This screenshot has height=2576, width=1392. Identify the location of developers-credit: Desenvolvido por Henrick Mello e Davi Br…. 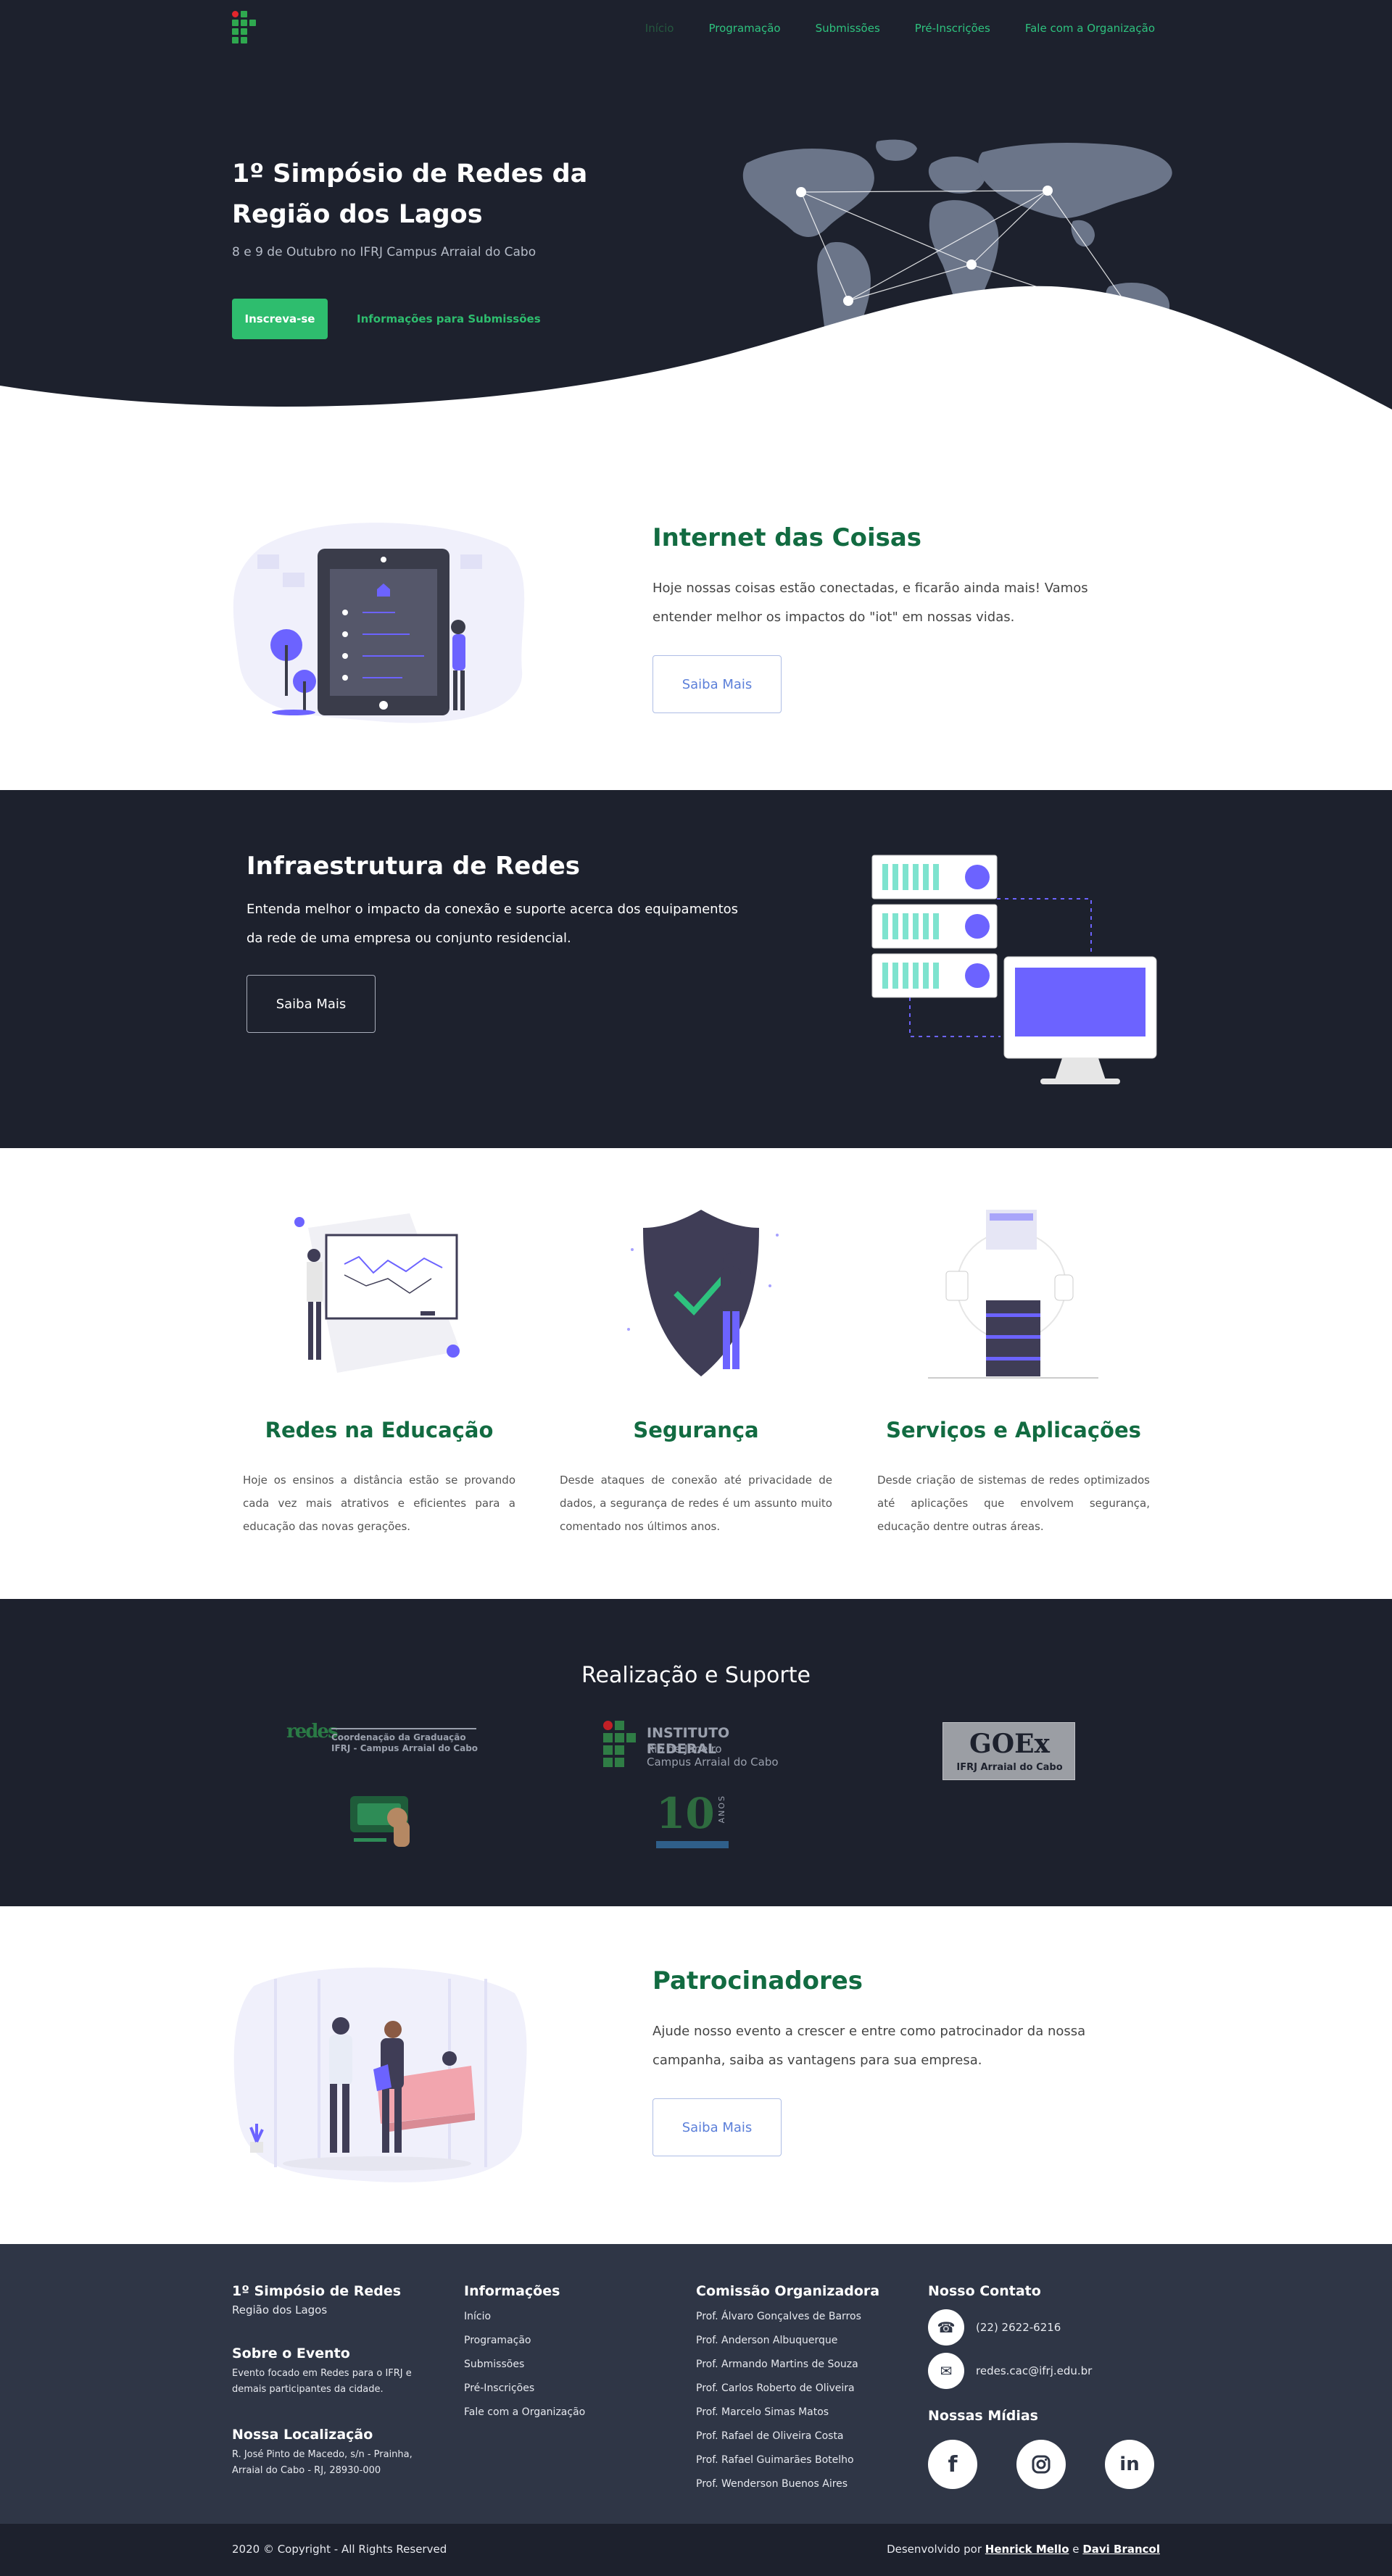
(1024, 2549).